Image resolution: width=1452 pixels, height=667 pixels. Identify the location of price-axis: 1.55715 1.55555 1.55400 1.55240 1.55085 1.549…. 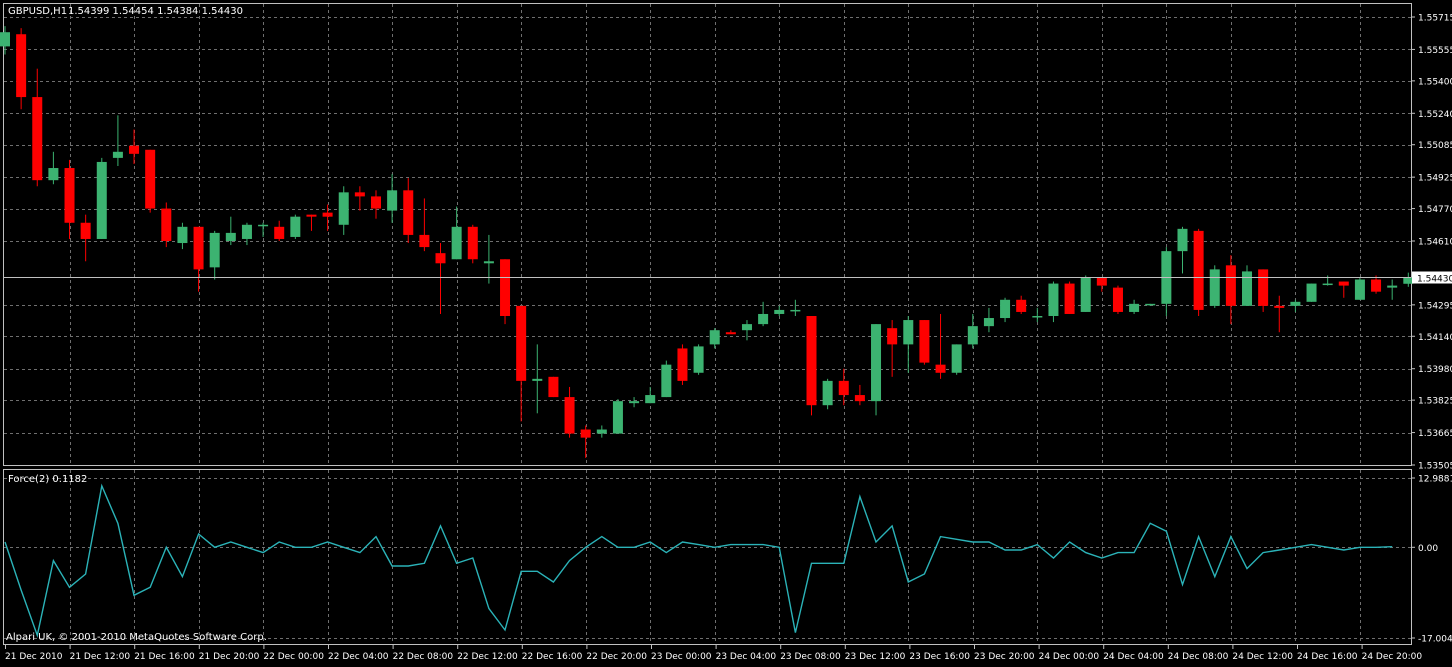
(1431, 243).